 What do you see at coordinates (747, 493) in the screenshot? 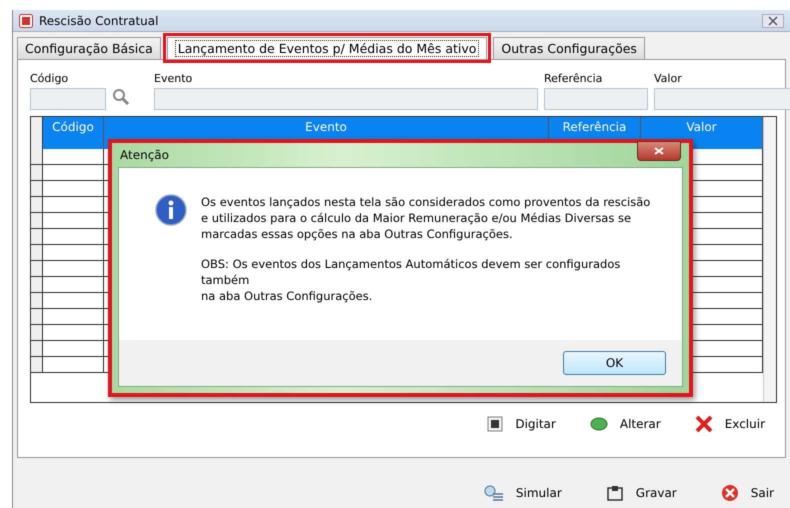
I see `footer-button: Sair` at bounding box center [747, 493].